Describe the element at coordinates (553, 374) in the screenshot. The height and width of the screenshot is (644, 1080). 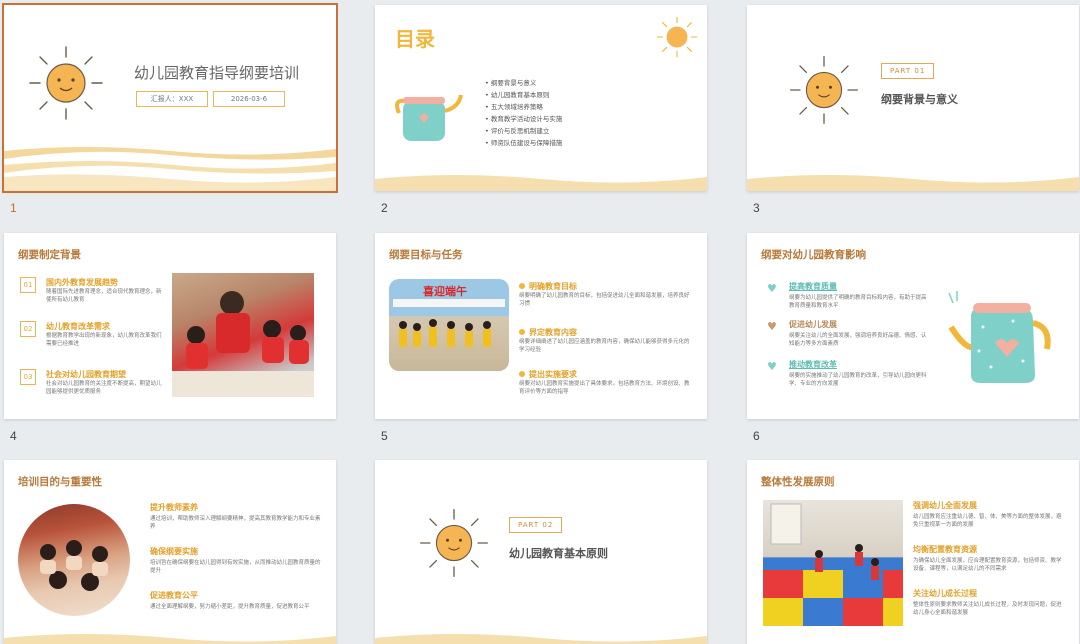
I see `point-heading: 提出实施要求` at that location.